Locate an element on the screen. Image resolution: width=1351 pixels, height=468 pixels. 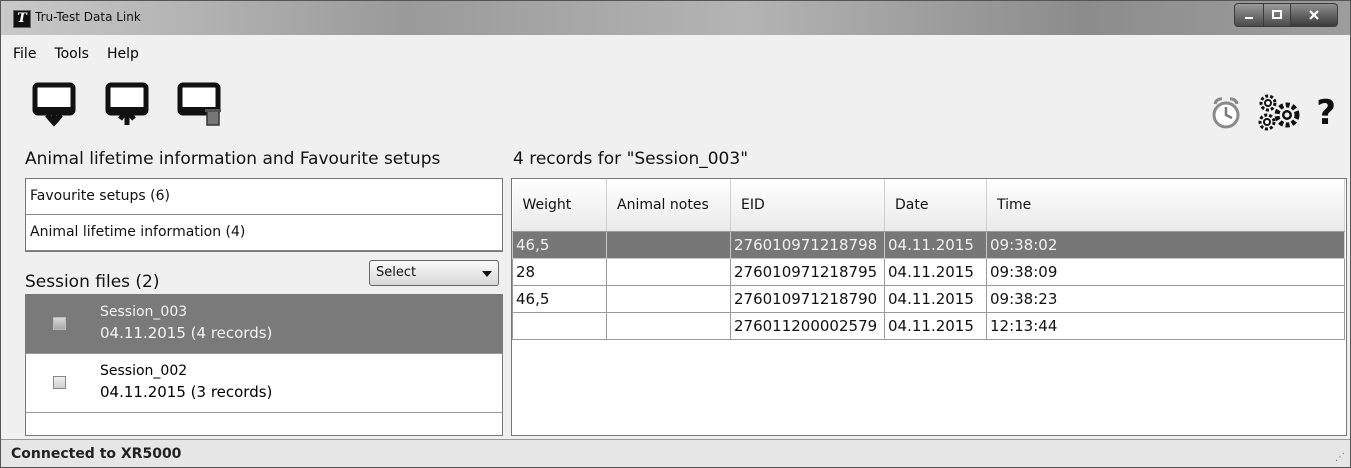
maximize-icon is located at coordinates (1277, 14).